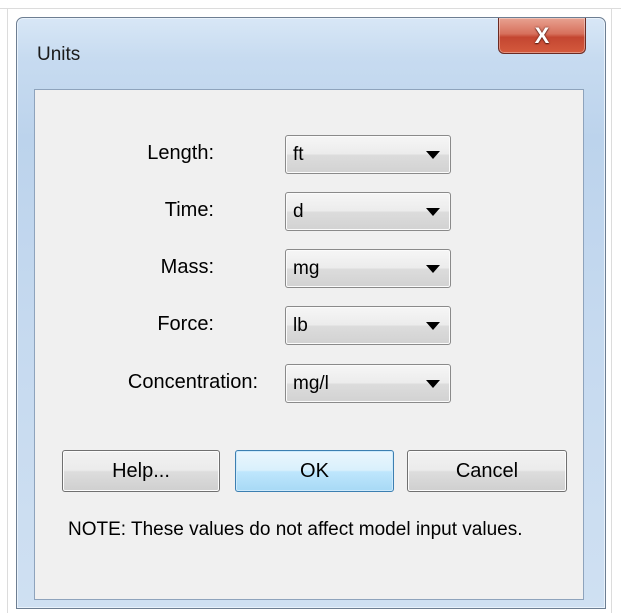  What do you see at coordinates (314, 471) in the screenshot?
I see `ok-button: OK` at bounding box center [314, 471].